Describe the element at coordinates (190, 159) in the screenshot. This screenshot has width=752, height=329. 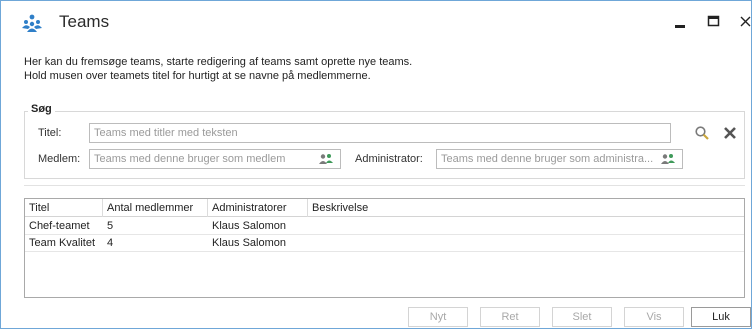
I see `member-field-text: Teams med denne bruger som medlem` at that location.